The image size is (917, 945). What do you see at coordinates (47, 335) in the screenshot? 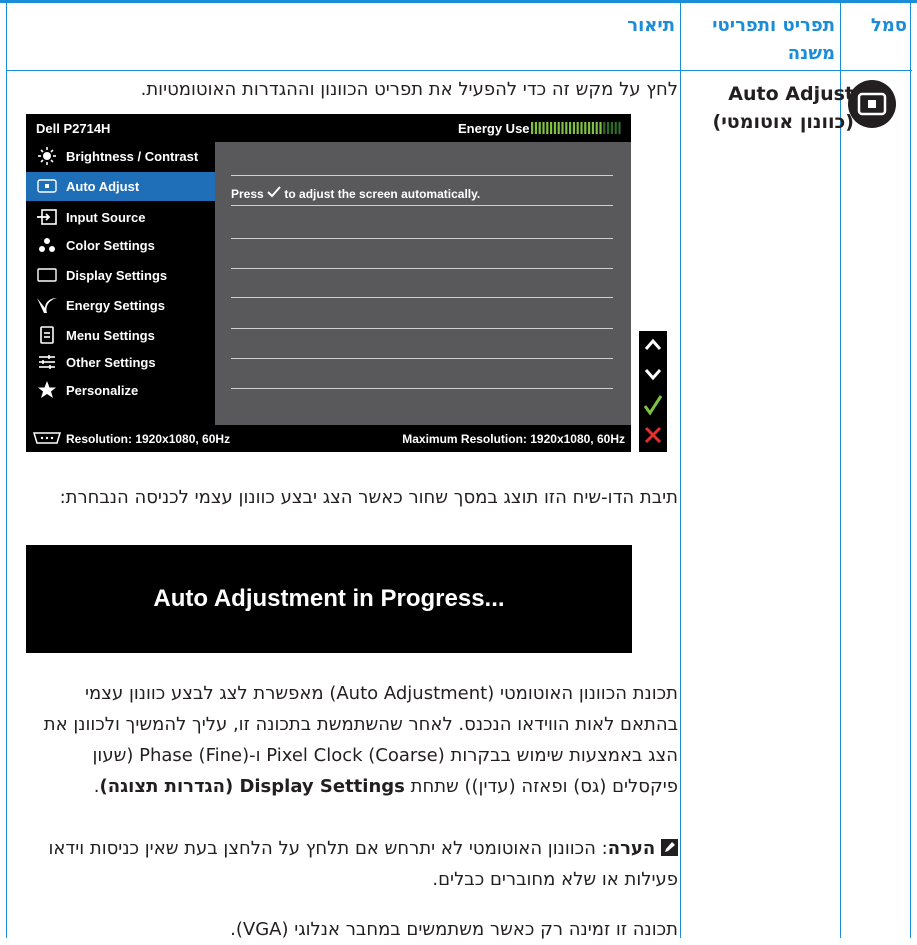
I see `menu-doc-icon` at bounding box center [47, 335].